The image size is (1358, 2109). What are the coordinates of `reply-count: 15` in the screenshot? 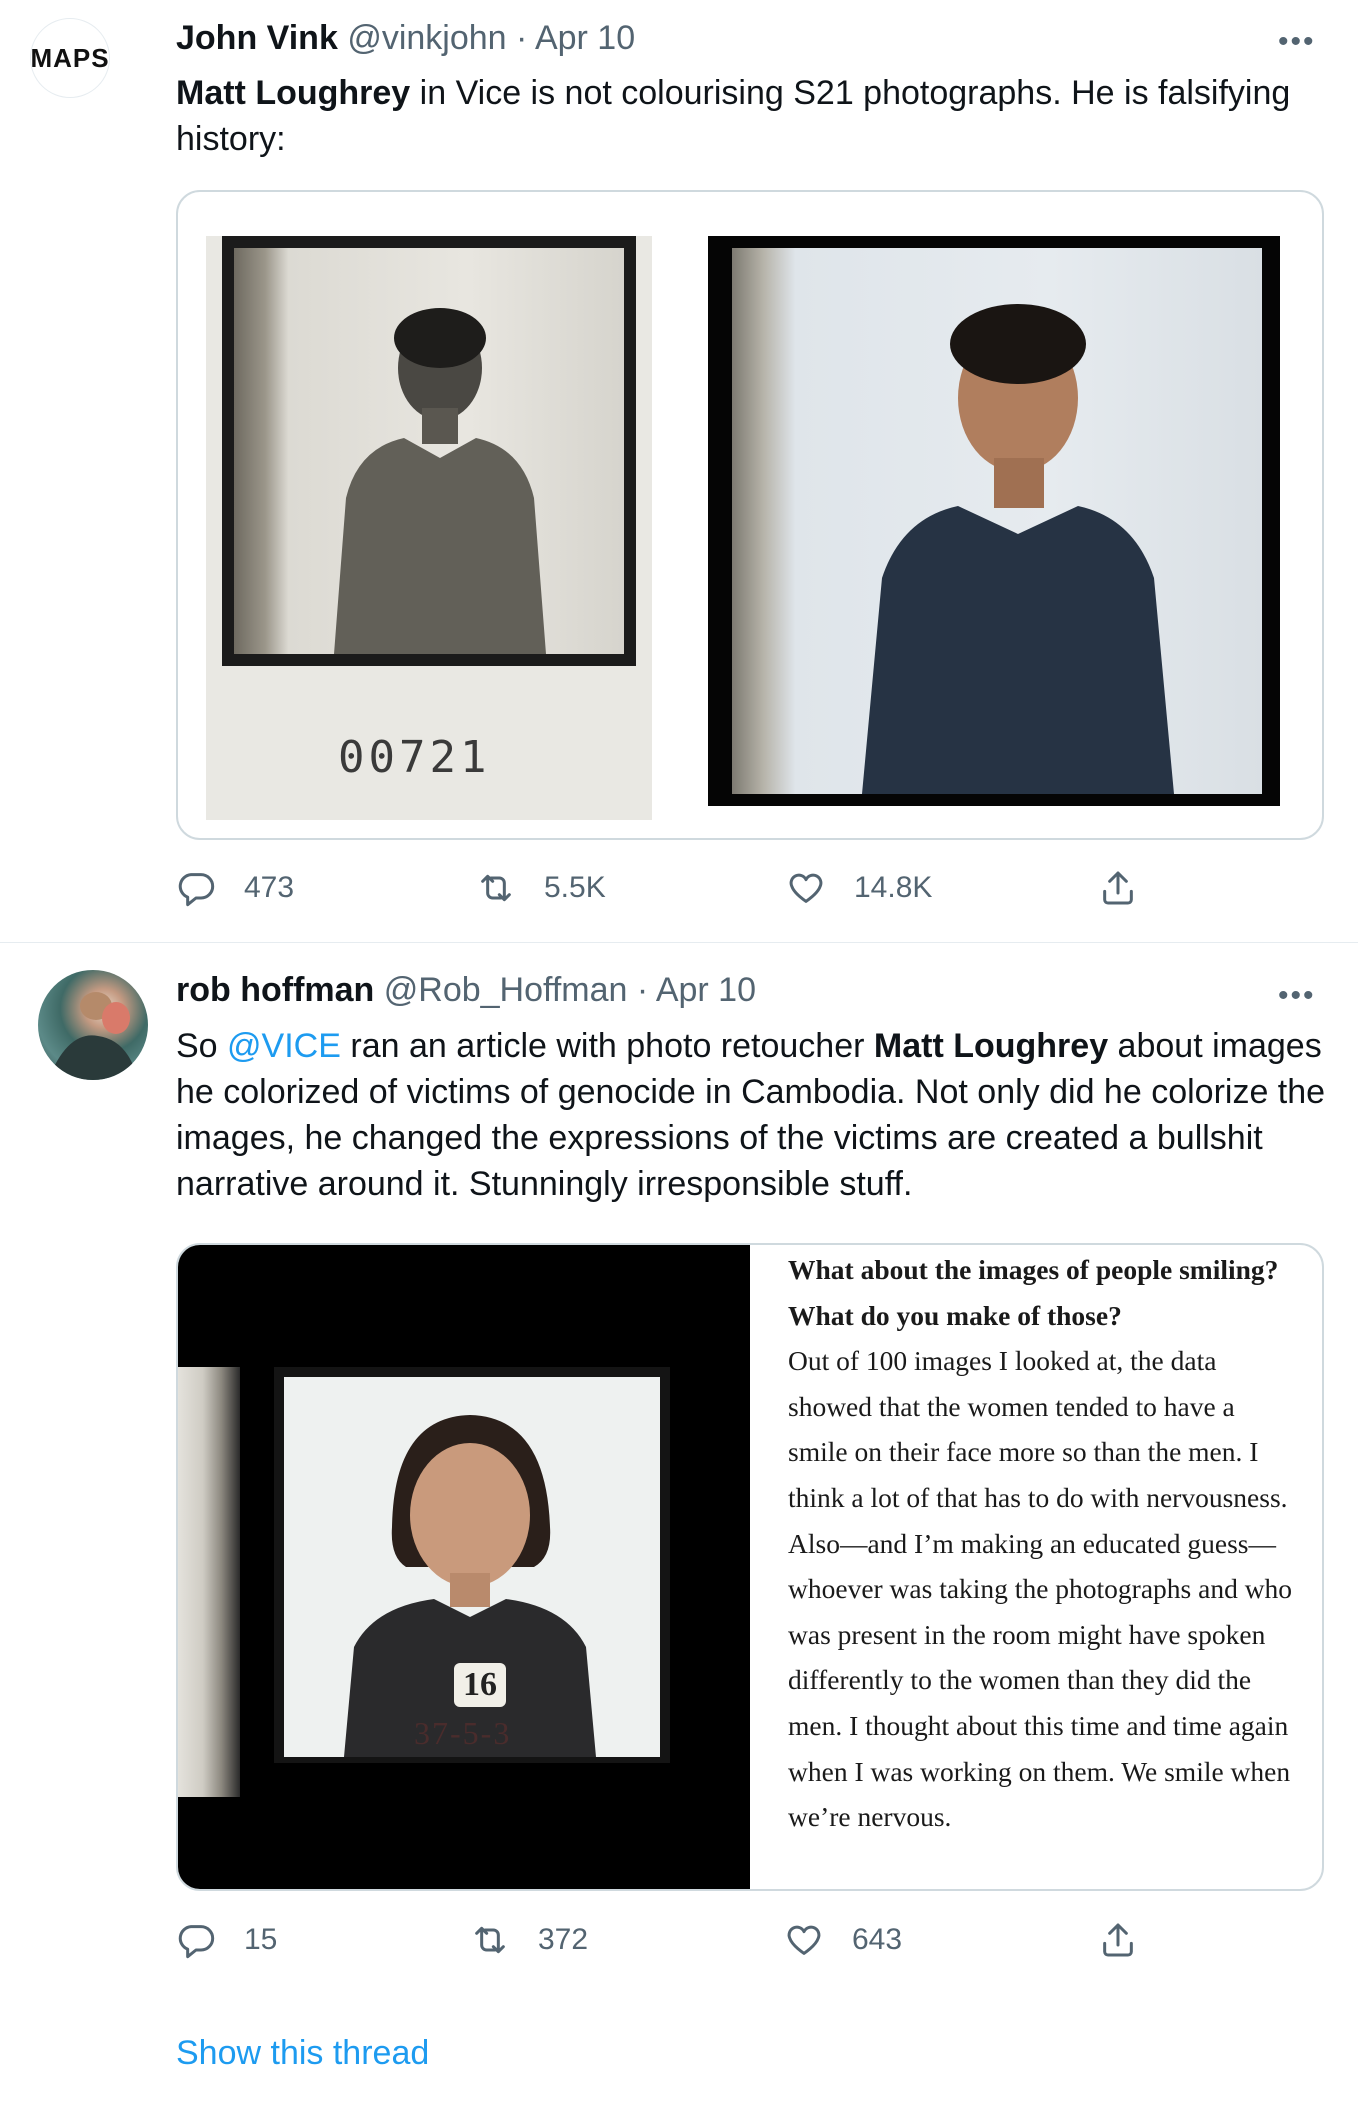 It's located at (261, 1939).